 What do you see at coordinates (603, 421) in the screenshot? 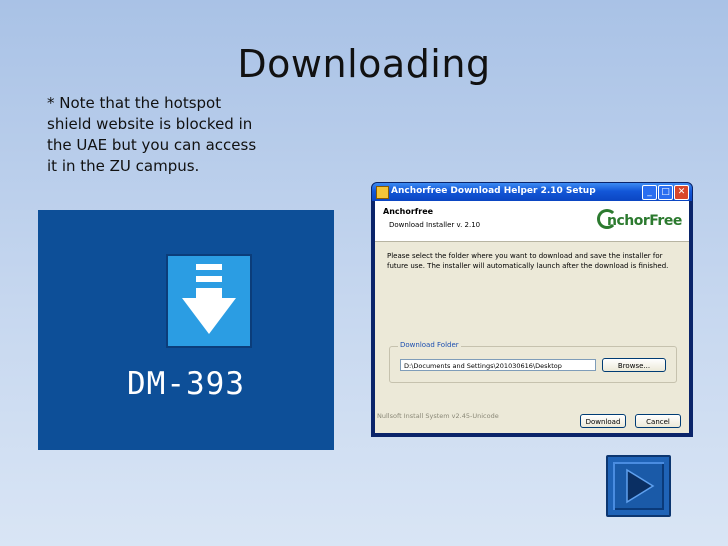
I see `download-button: Download` at bounding box center [603, 421].